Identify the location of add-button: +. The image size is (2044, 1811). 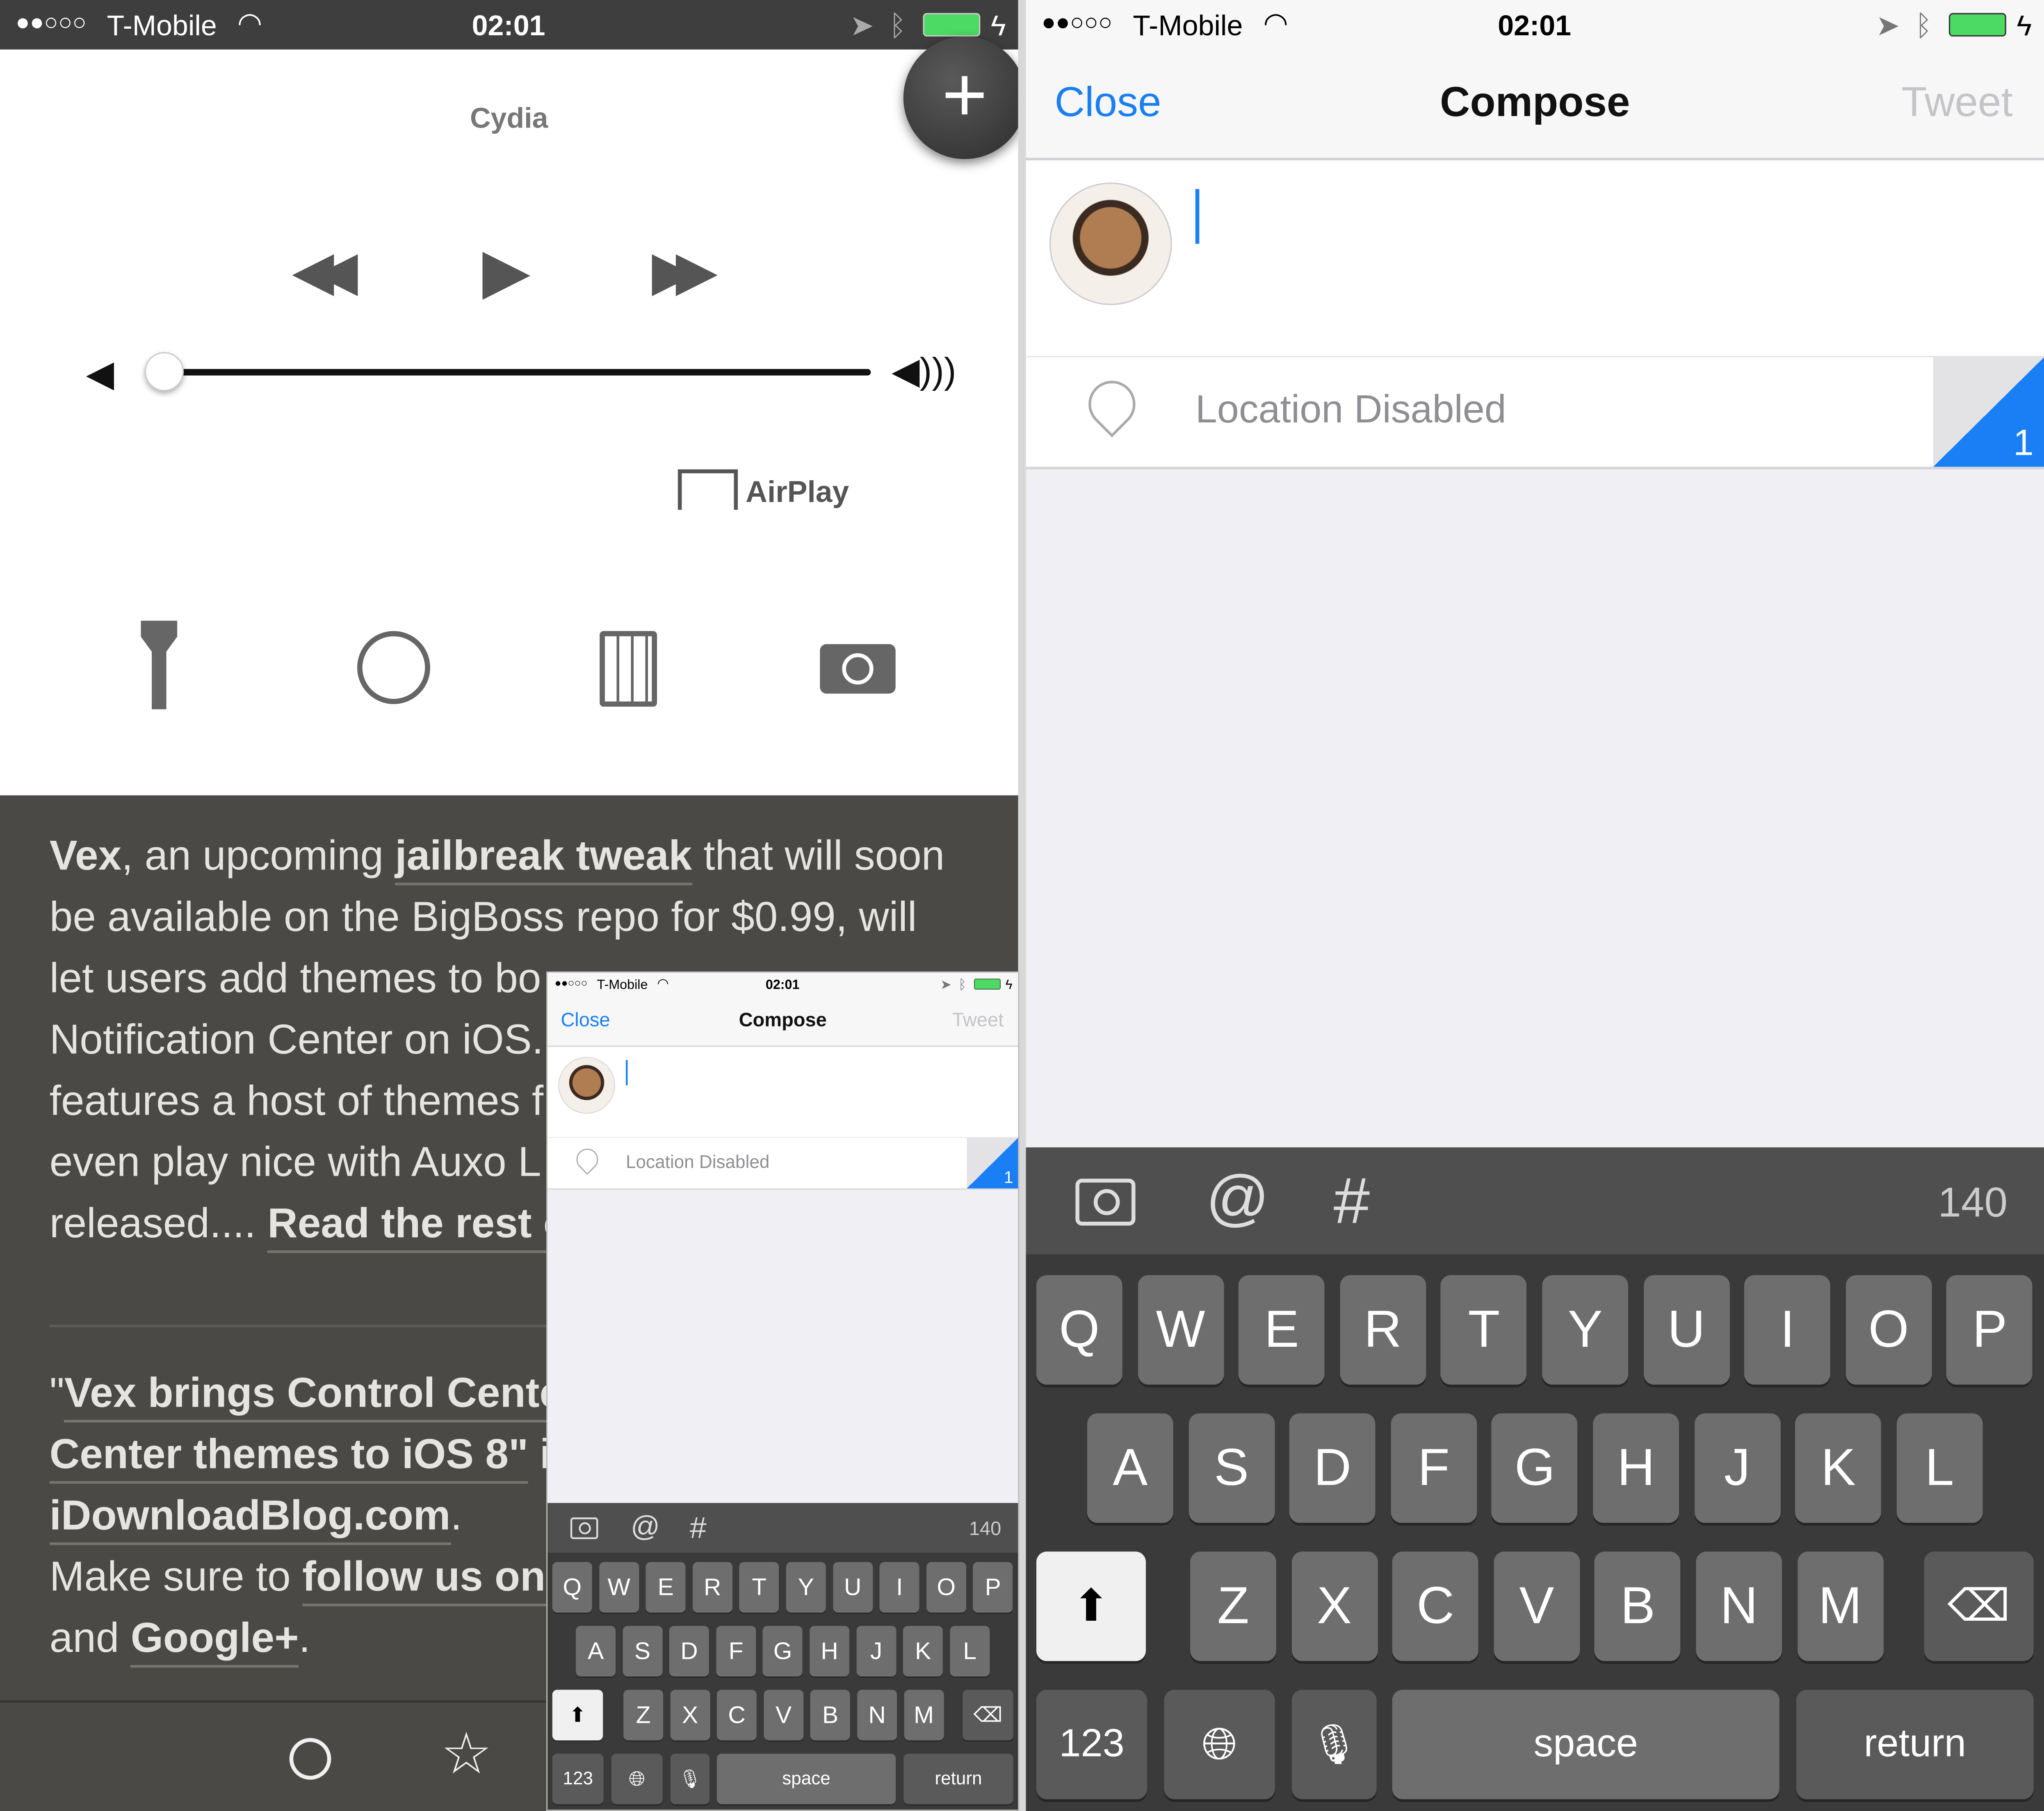
(964, 98).